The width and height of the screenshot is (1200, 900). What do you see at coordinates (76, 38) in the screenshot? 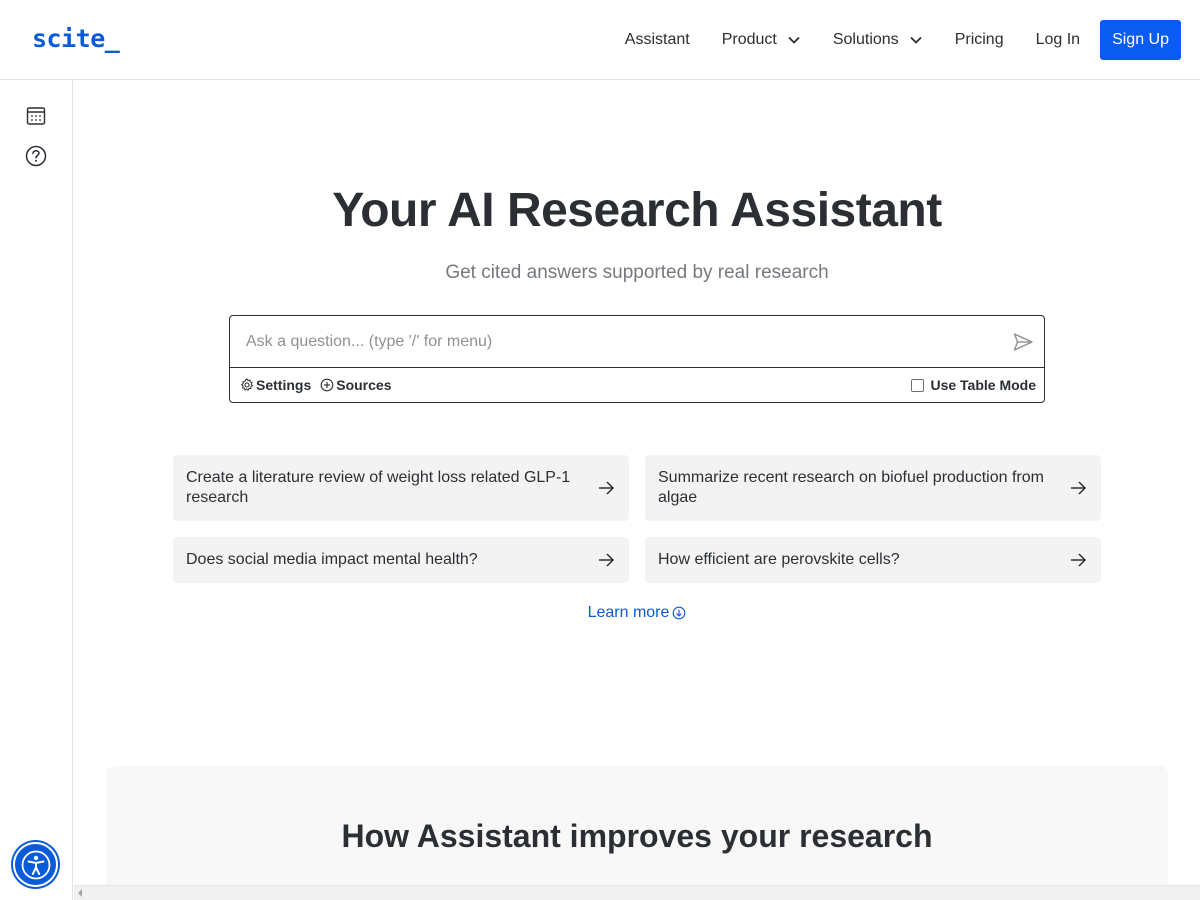
I see `scite-logo: scite_` at bounding box center [76, 38].